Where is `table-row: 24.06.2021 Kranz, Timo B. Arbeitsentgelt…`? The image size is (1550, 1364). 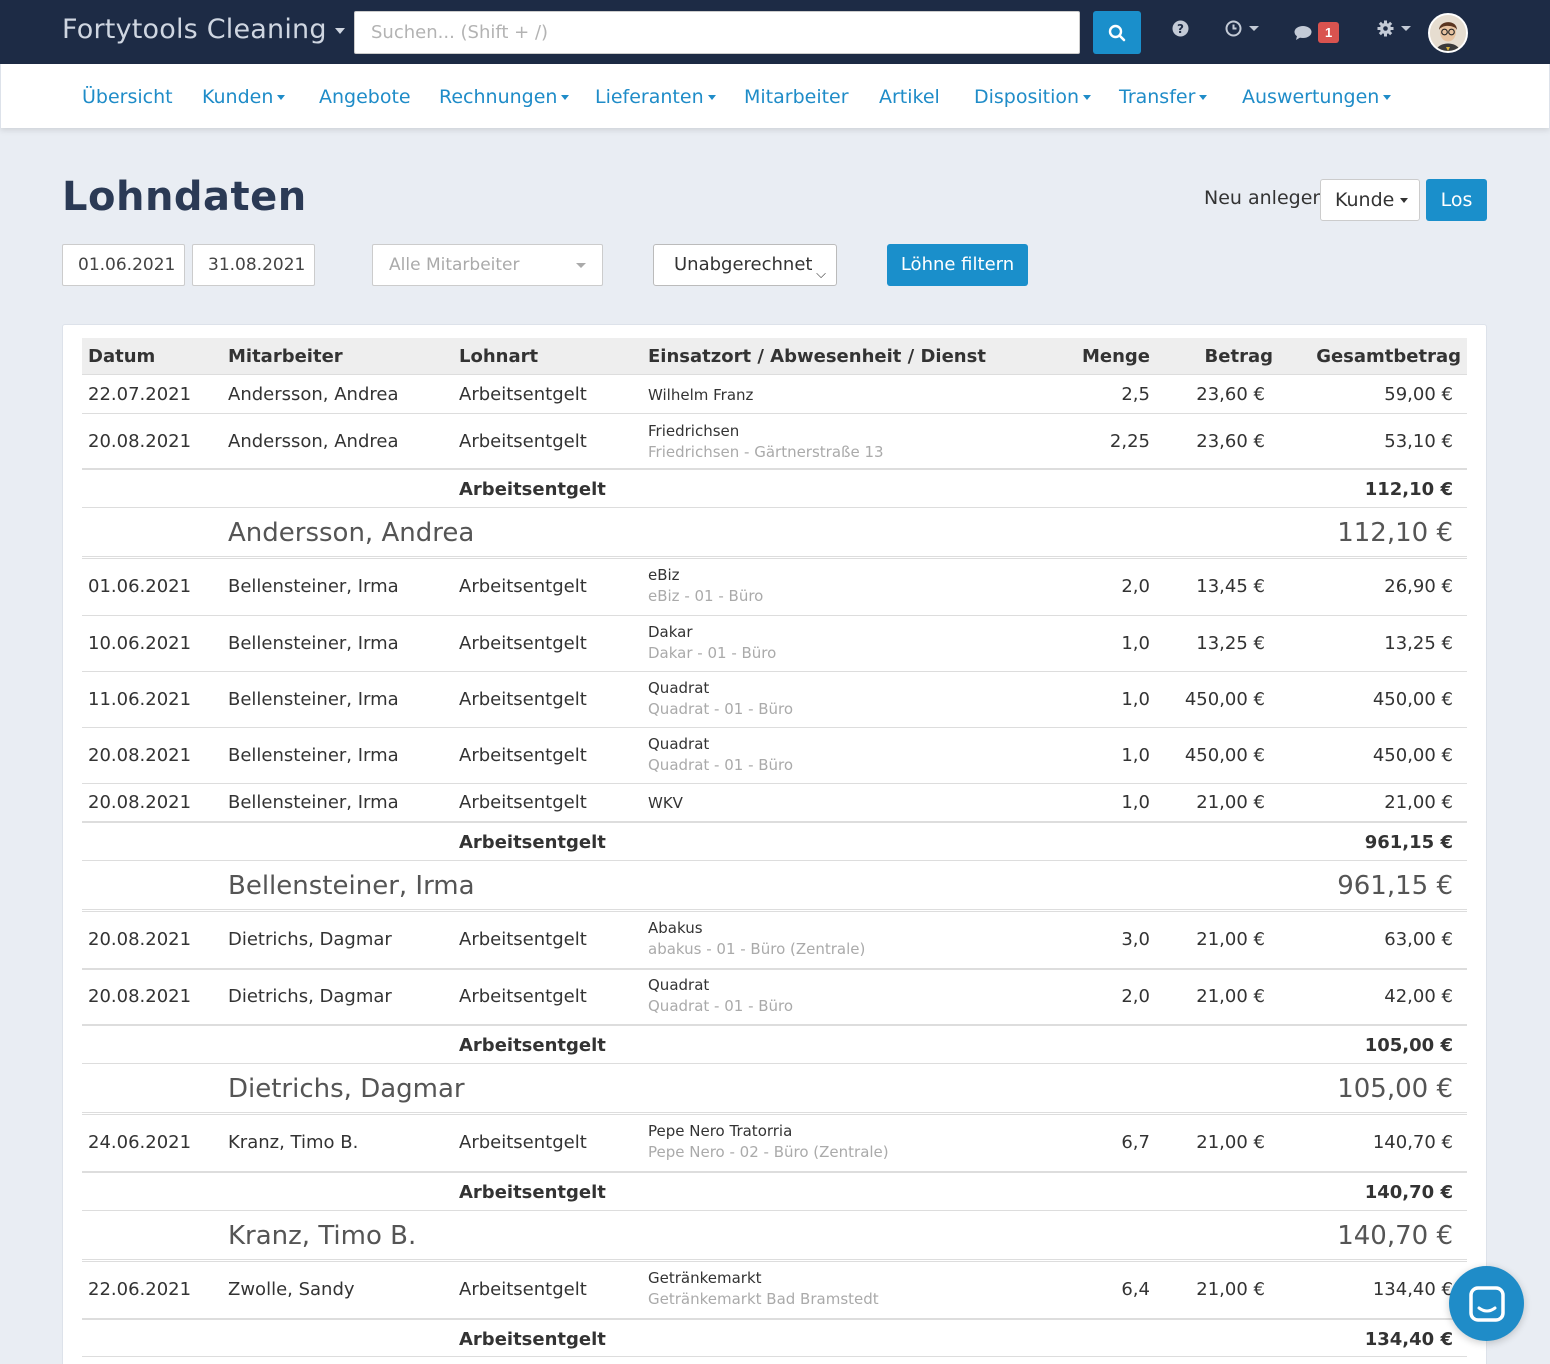 table-row: 24.06.2021 Kranz, Timo B. Arbeitsentgelt… is located at coordinates (774, 1143).